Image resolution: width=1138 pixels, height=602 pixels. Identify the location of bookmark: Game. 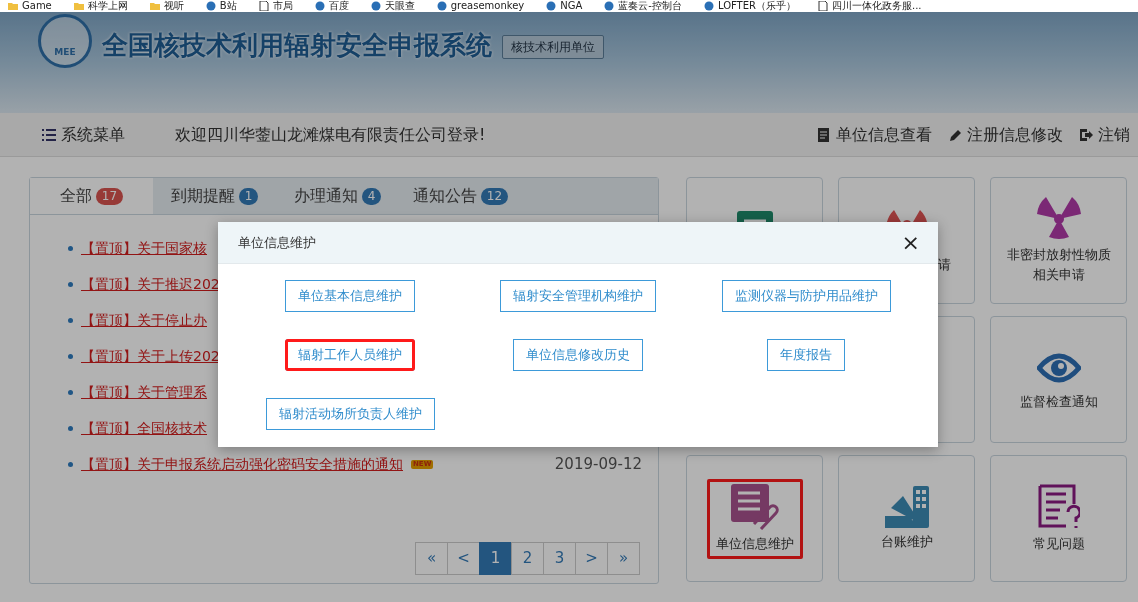
(30, 6).